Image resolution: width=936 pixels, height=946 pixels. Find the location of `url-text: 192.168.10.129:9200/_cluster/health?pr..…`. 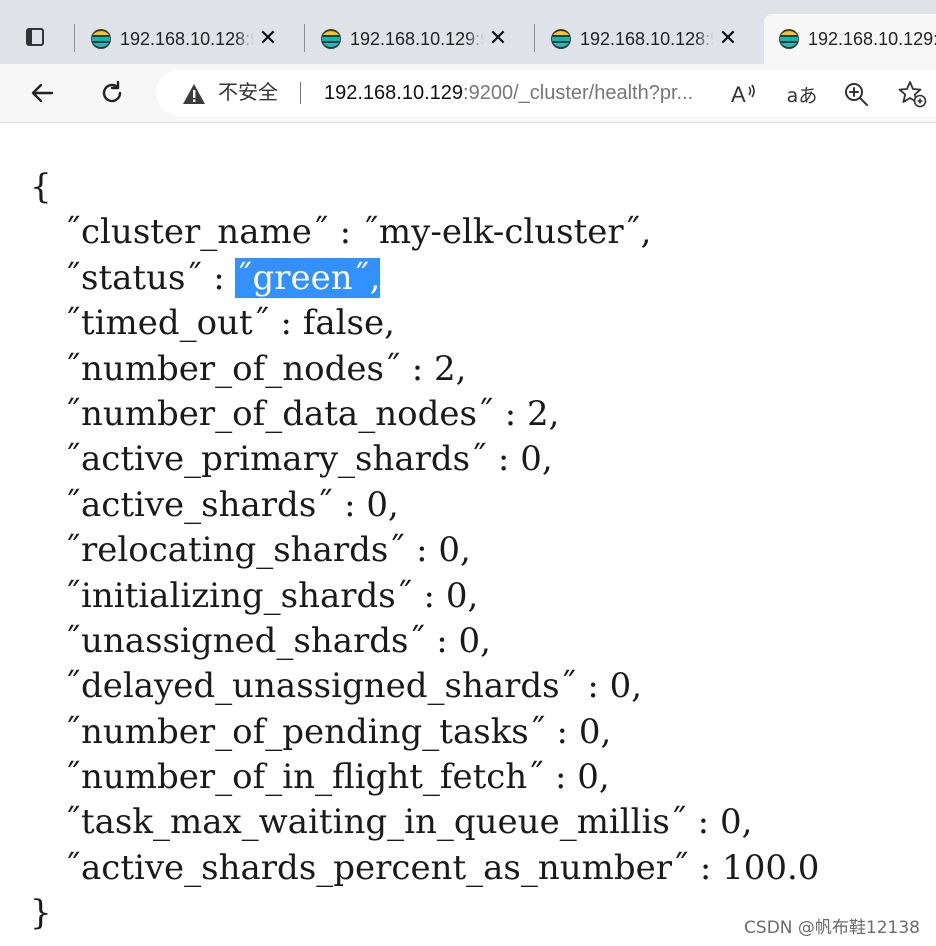

url-text: 192.168.10.129:9200/_cluster/health?pr..… is located at coordinates (520, 93).